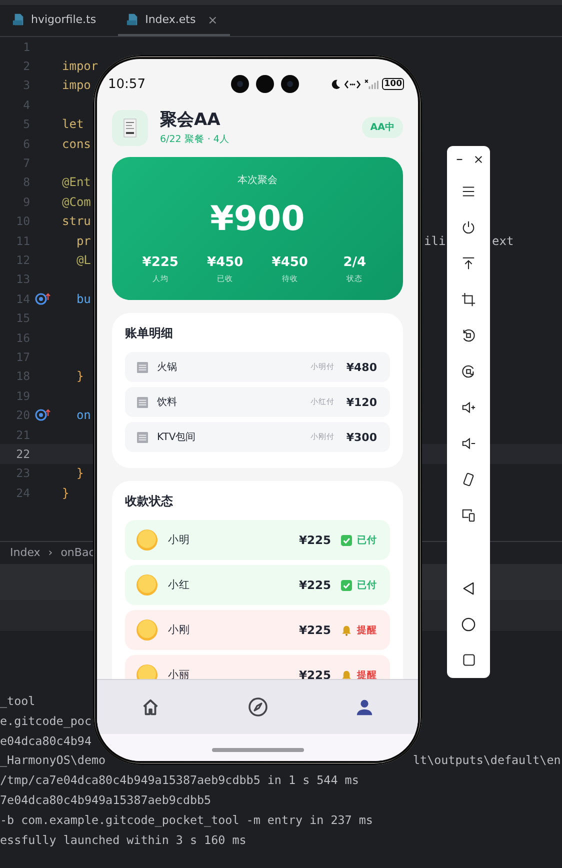  I want to click on crop-icon, so click(468, 300).